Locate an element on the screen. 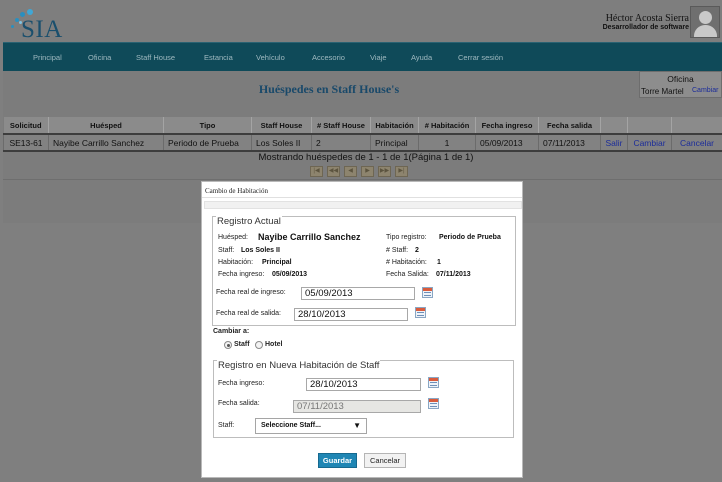 Image resolution: width=722 pixels, height=482 pixels. fecha-real-ingreso-input is located at coordinates (358, 293).